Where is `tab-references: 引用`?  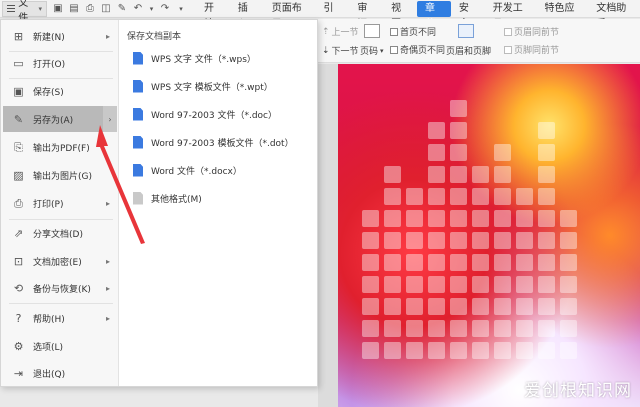 tab-references: 引用 is located at coordinates (332, 15).